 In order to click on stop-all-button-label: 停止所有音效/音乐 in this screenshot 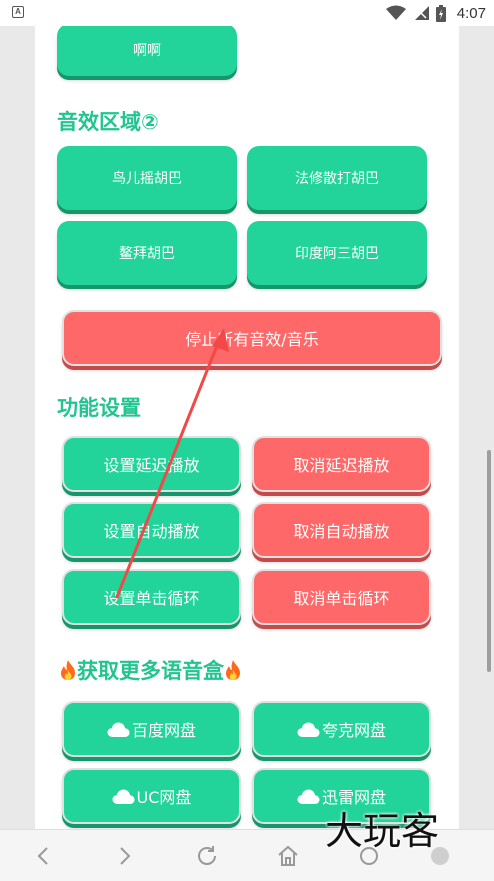, I will do `click(252, 339)`.